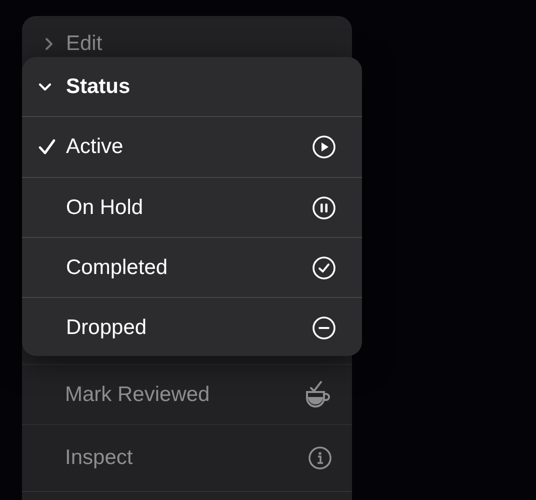  I want to click on status-option-label: Completed, so click(117, 268).